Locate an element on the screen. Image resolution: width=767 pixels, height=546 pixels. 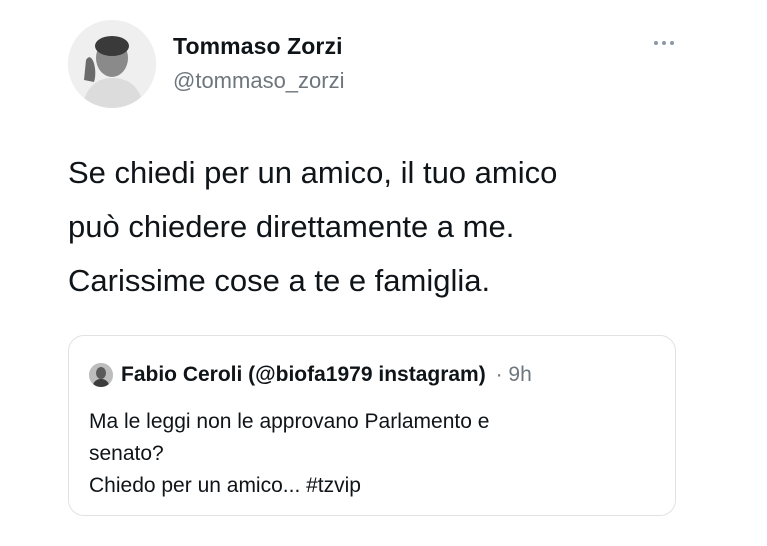
author-name: Tommaso Zorzi is located at coordinates (258, 46).